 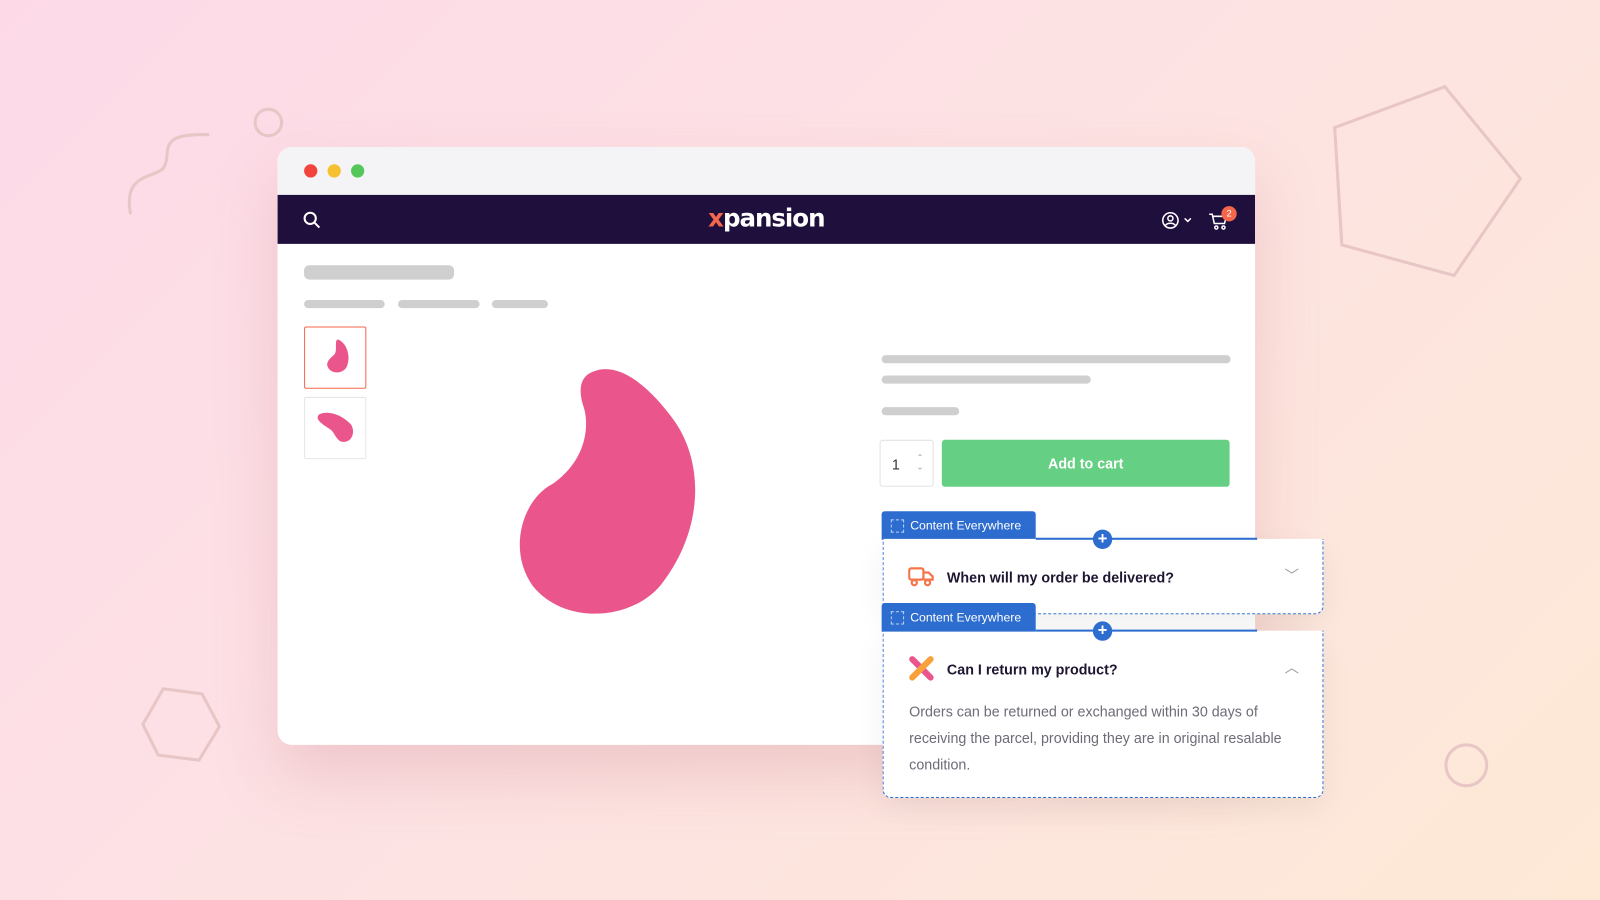 I want to click on x-logo-icon, so click(x=921, y=668).